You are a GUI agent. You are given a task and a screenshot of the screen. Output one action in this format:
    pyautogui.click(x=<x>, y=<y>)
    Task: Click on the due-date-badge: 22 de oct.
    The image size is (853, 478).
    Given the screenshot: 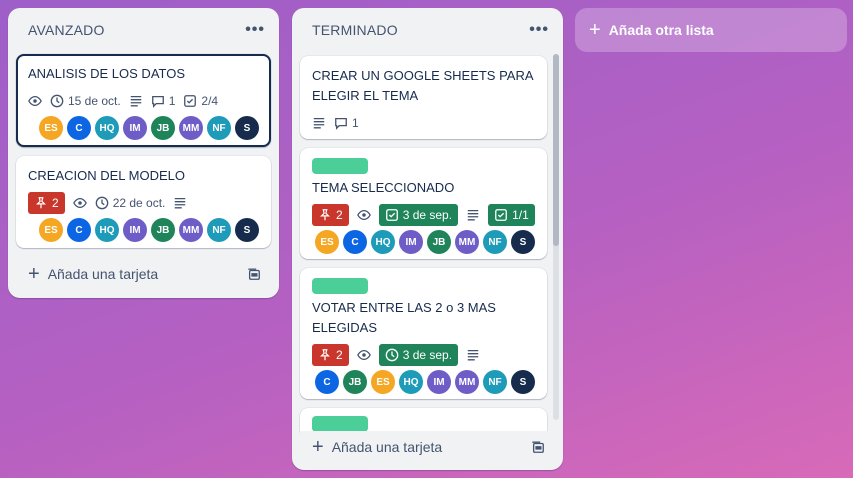 What is the action you would take?
    pyautogui.click(x=130, y=203)
    